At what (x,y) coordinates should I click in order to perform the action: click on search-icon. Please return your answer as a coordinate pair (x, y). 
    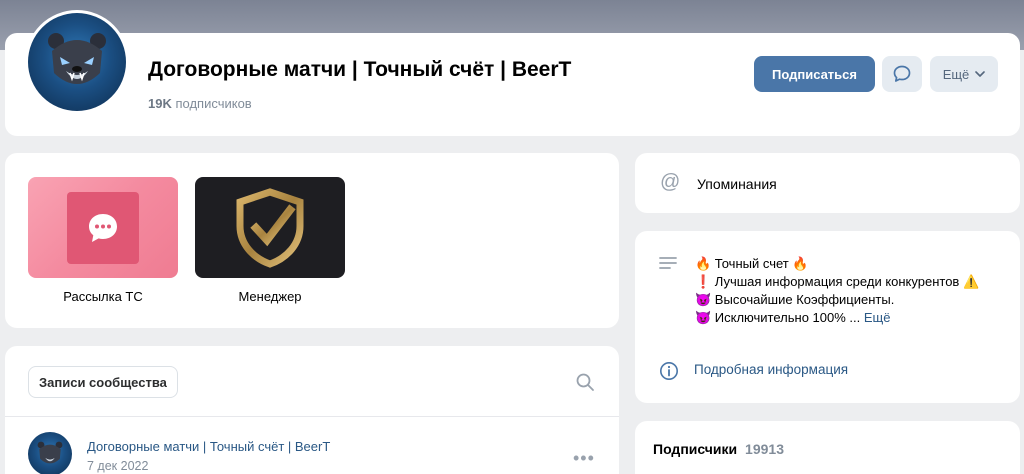
    Looking at the image, I should click on (585, 382).